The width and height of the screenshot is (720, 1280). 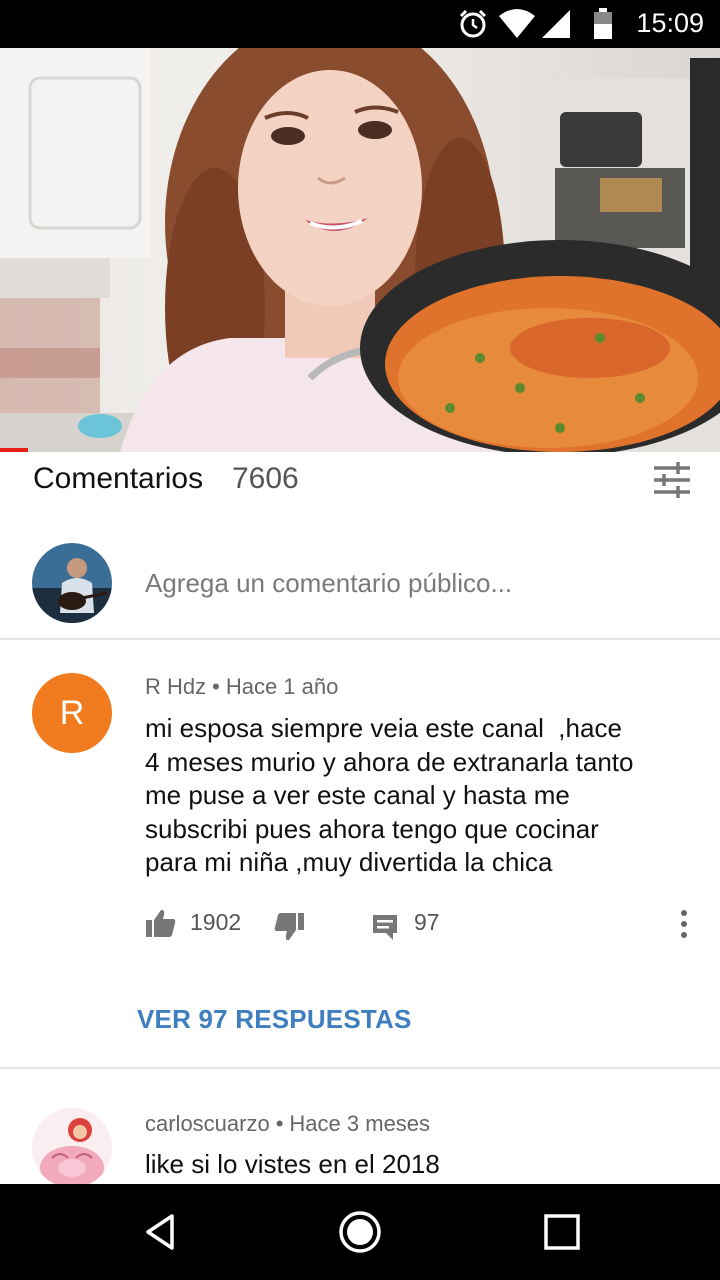 I want to click on reply-icon, so click(x=385, y=927).